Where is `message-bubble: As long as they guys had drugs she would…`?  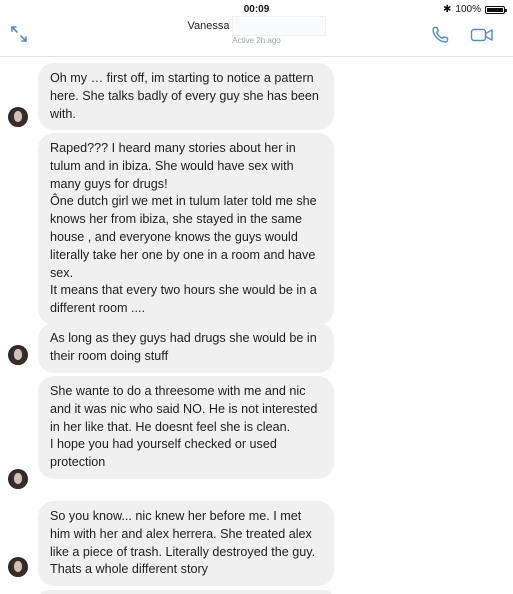 message-bubble: As long as they guys had drugs she would… is located at coordinates (186, 348).